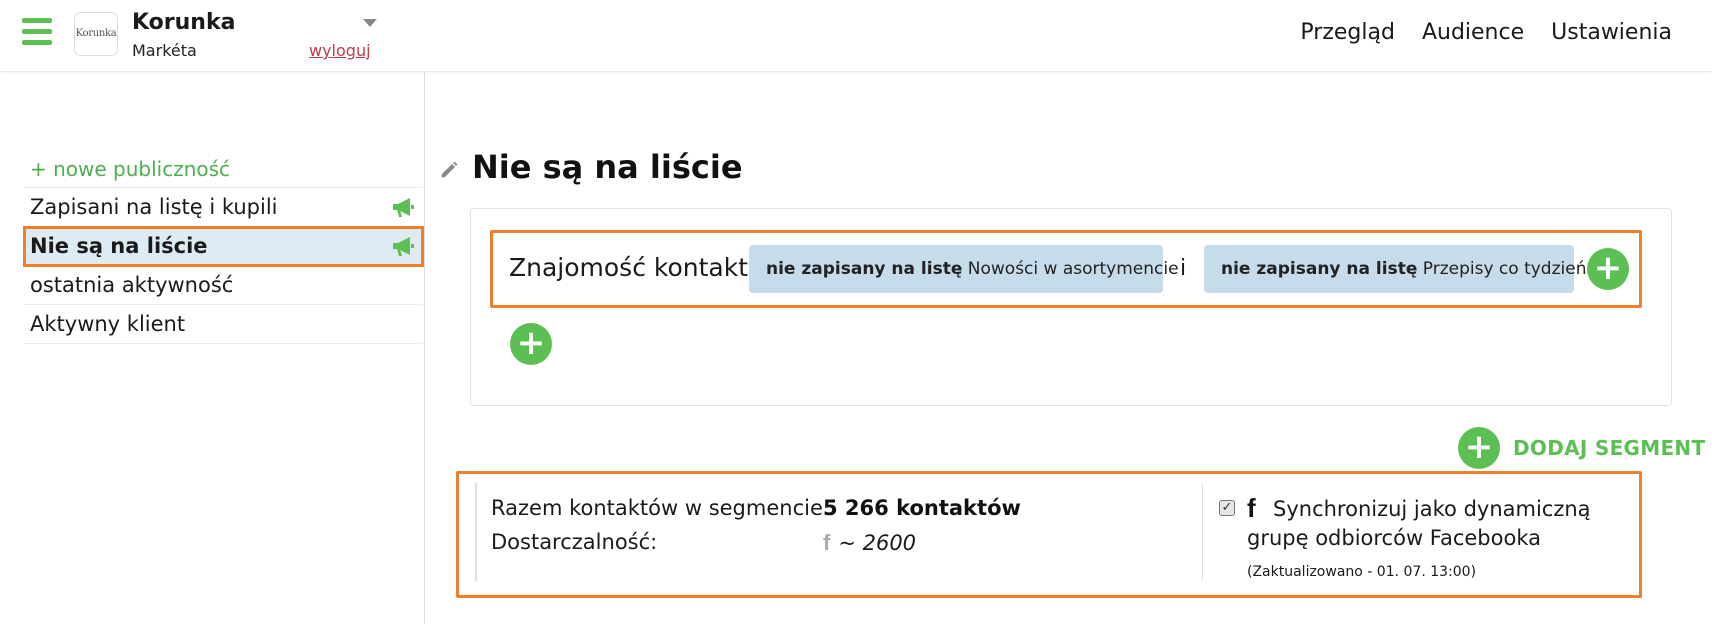 The image size is (1712, 624). What do you see at coordinates (96, 34) in the screenshot?
I see `account-logo: Korunka` at bounding box center [96, 34].